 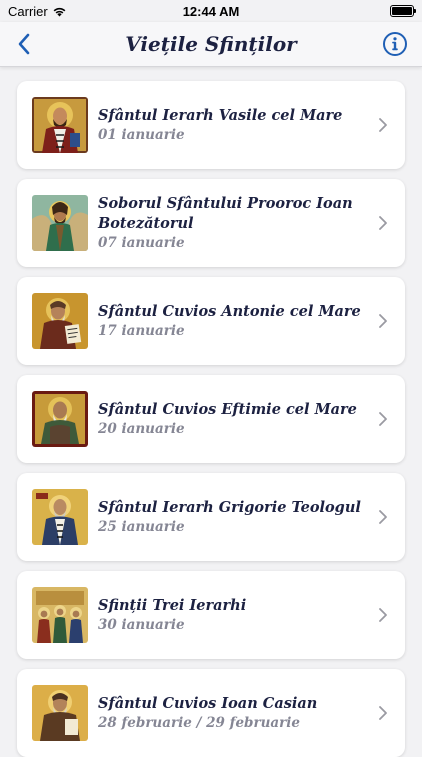 What do you see at coordinates (403, 11) in the screenshot?
I see `battery-icon` at bounding box center [403, 11].